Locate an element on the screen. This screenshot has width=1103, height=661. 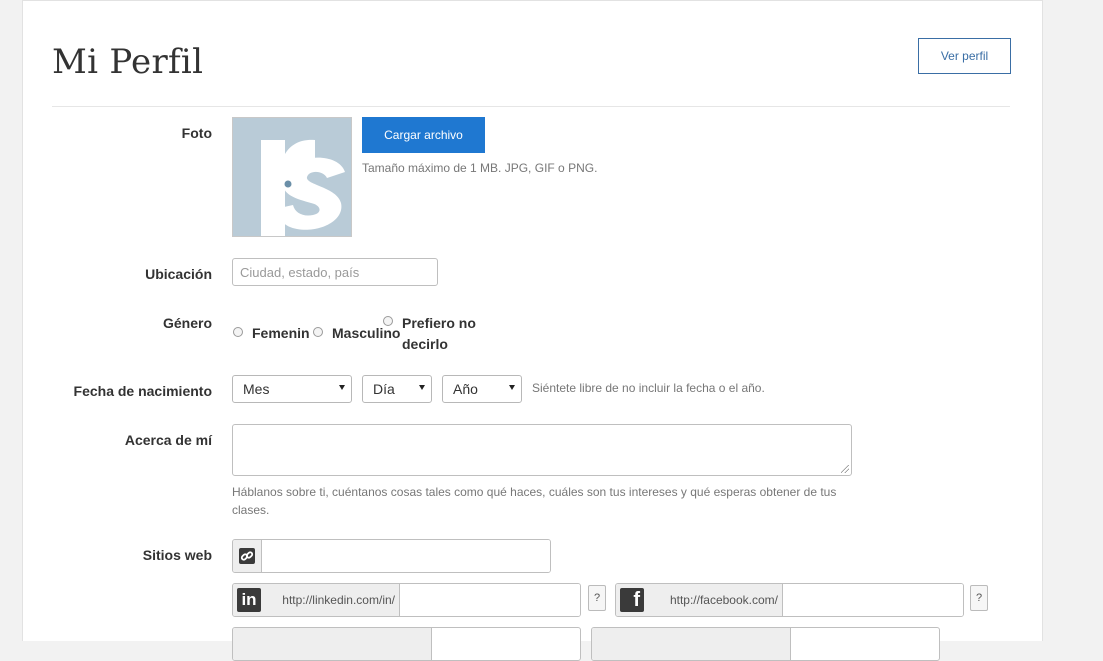
birth-day-value: Día is located at coordinates (384, 389).